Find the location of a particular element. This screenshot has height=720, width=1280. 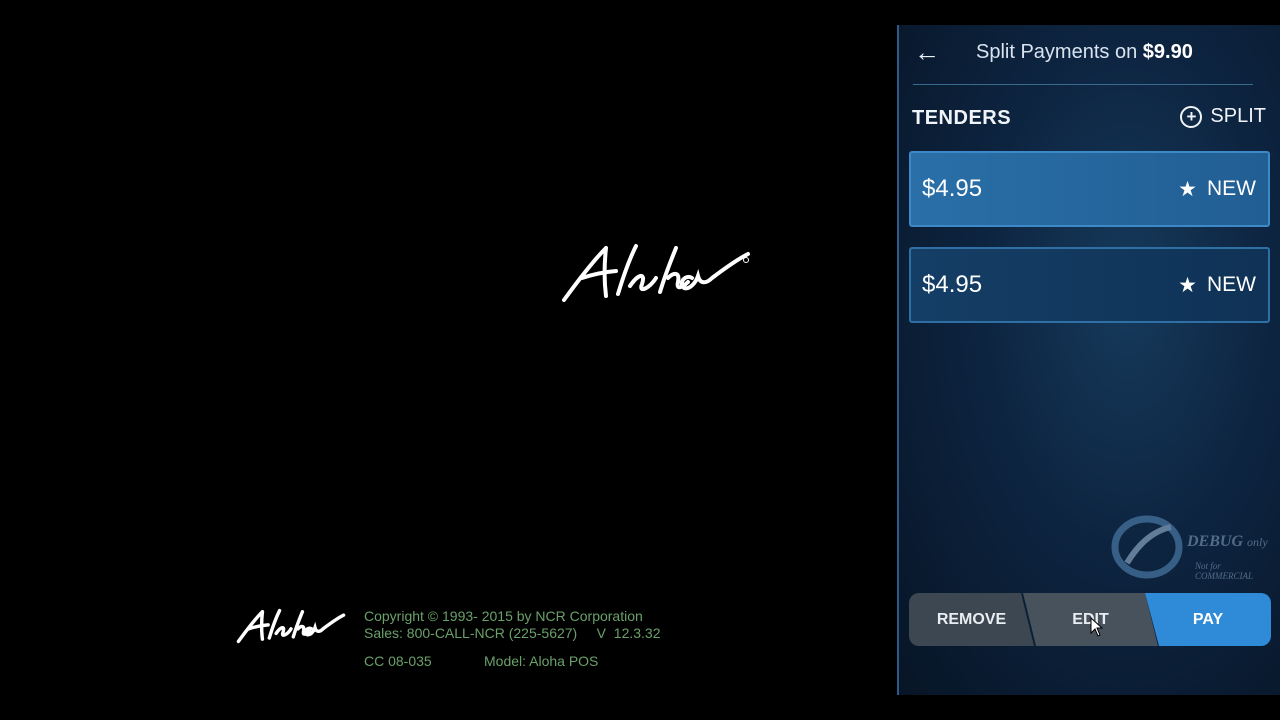

header-divider is located at coordinates (1083, 84).